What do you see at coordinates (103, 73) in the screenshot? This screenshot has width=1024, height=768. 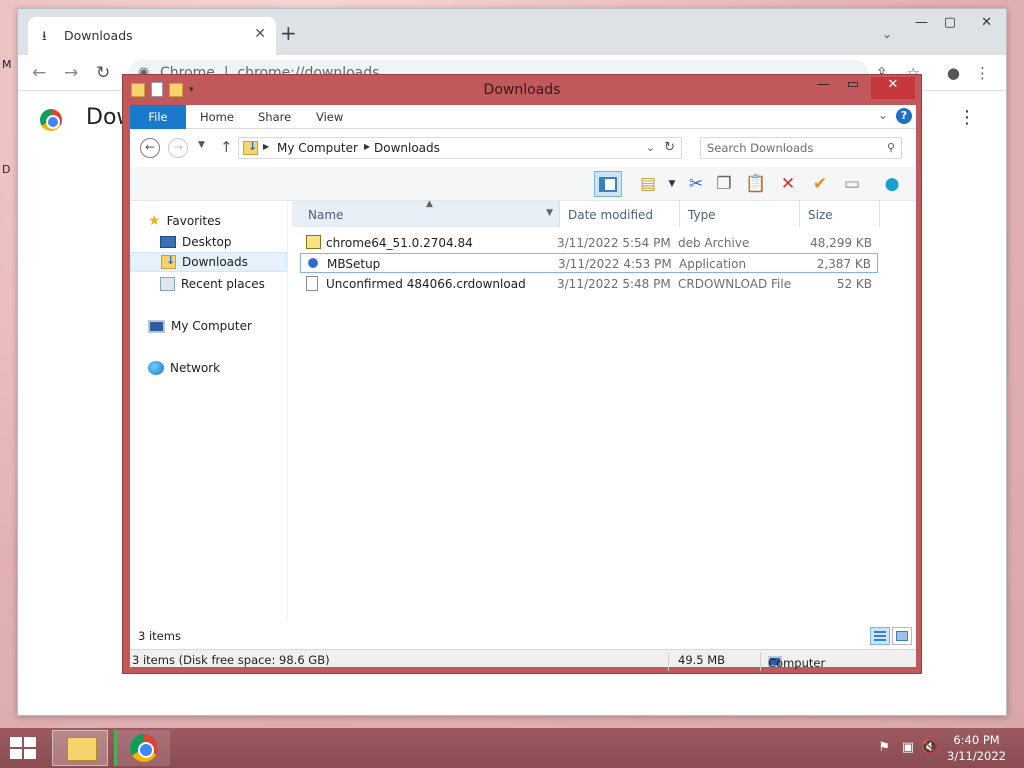 I see `reload-button: ↻` at bounding box center [103, 73].